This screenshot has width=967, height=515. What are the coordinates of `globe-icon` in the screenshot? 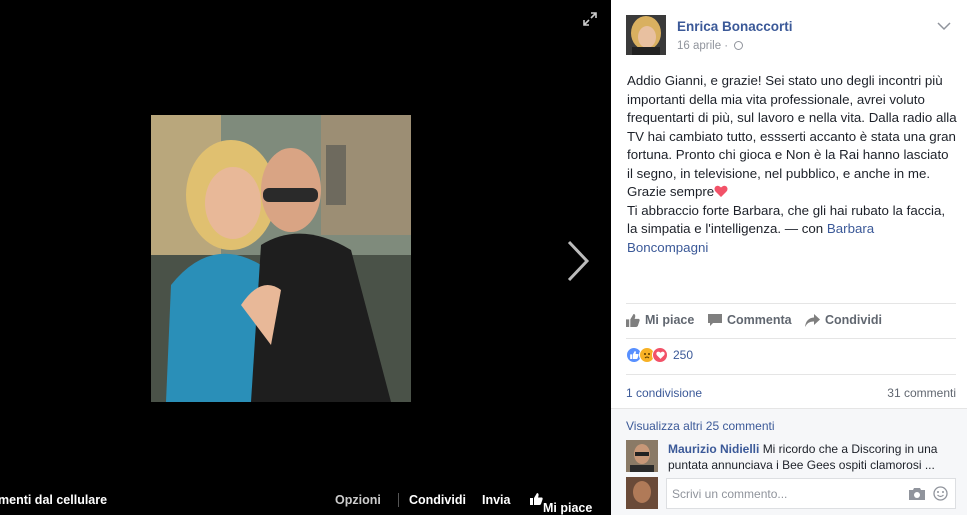 It's located at (739, 45).